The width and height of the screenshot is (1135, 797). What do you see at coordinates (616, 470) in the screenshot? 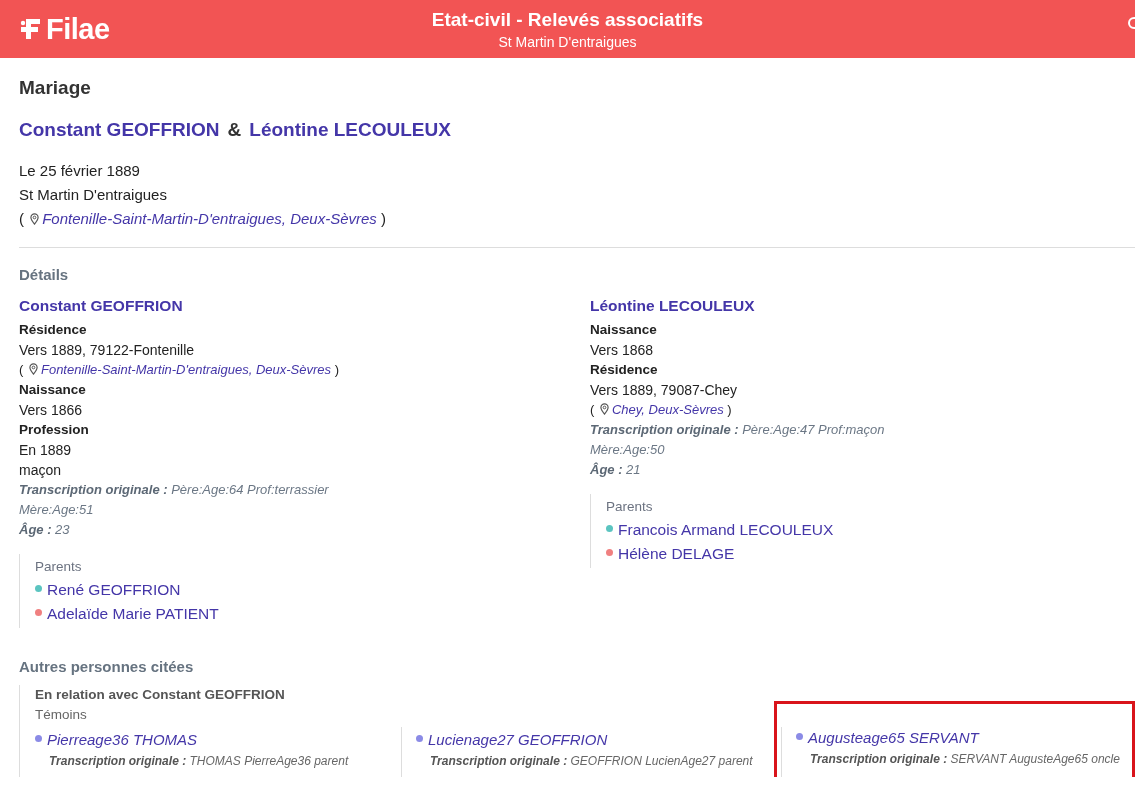
I see `transcription-text: Âge : 21` at bounding box center [616, 470].